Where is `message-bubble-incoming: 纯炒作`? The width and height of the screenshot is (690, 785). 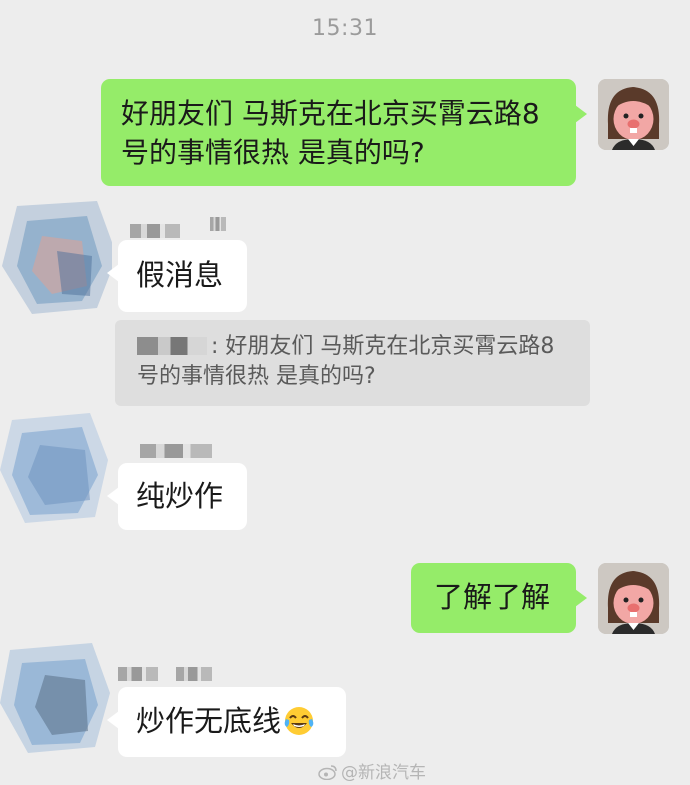
message-bubble-incoming: 纯炒作 is located at coordinates (177, 496).